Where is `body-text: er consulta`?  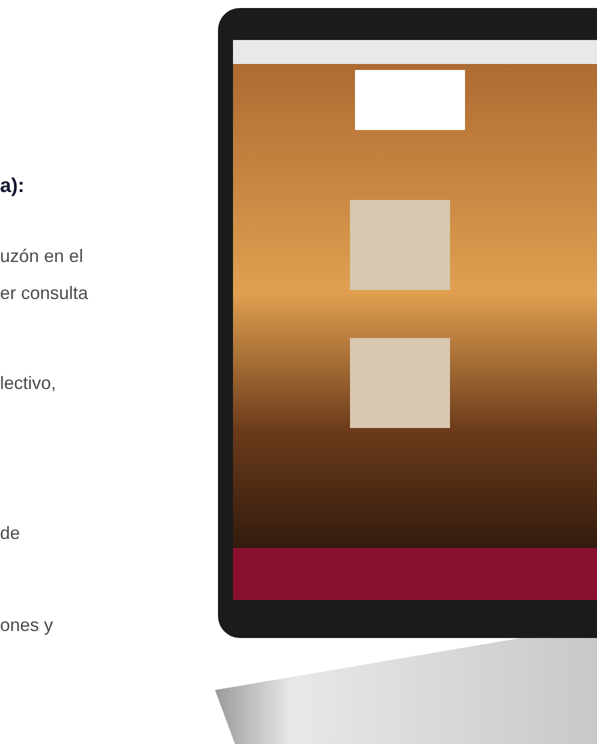 body-text: er consulta is located at coordinates (44, 293).